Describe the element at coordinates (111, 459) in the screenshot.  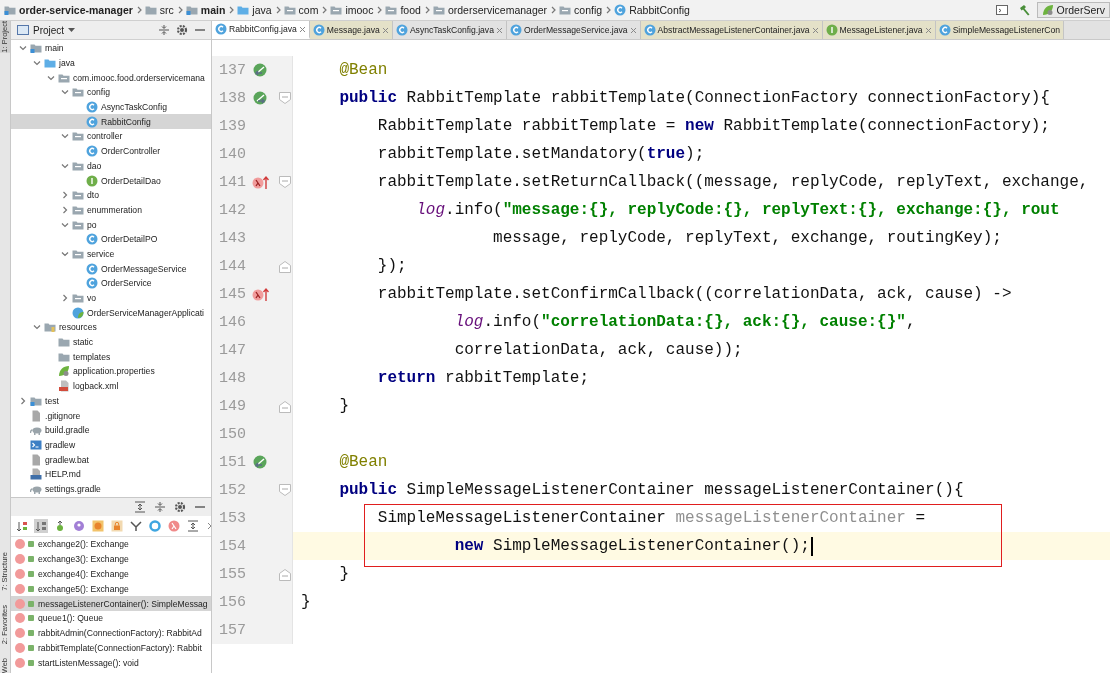
I see `tree-item: gradlew.bat` at that location.